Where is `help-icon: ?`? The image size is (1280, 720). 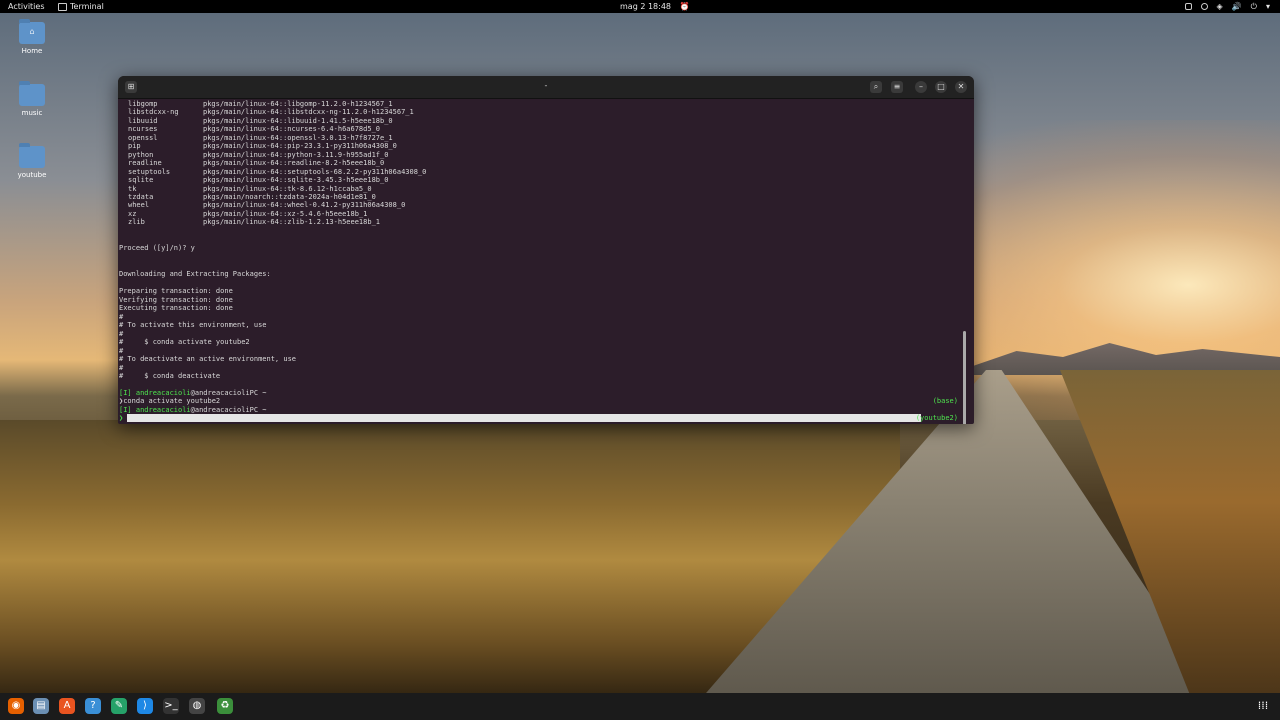
help-icon: ? is located at coordinates (93, 706).